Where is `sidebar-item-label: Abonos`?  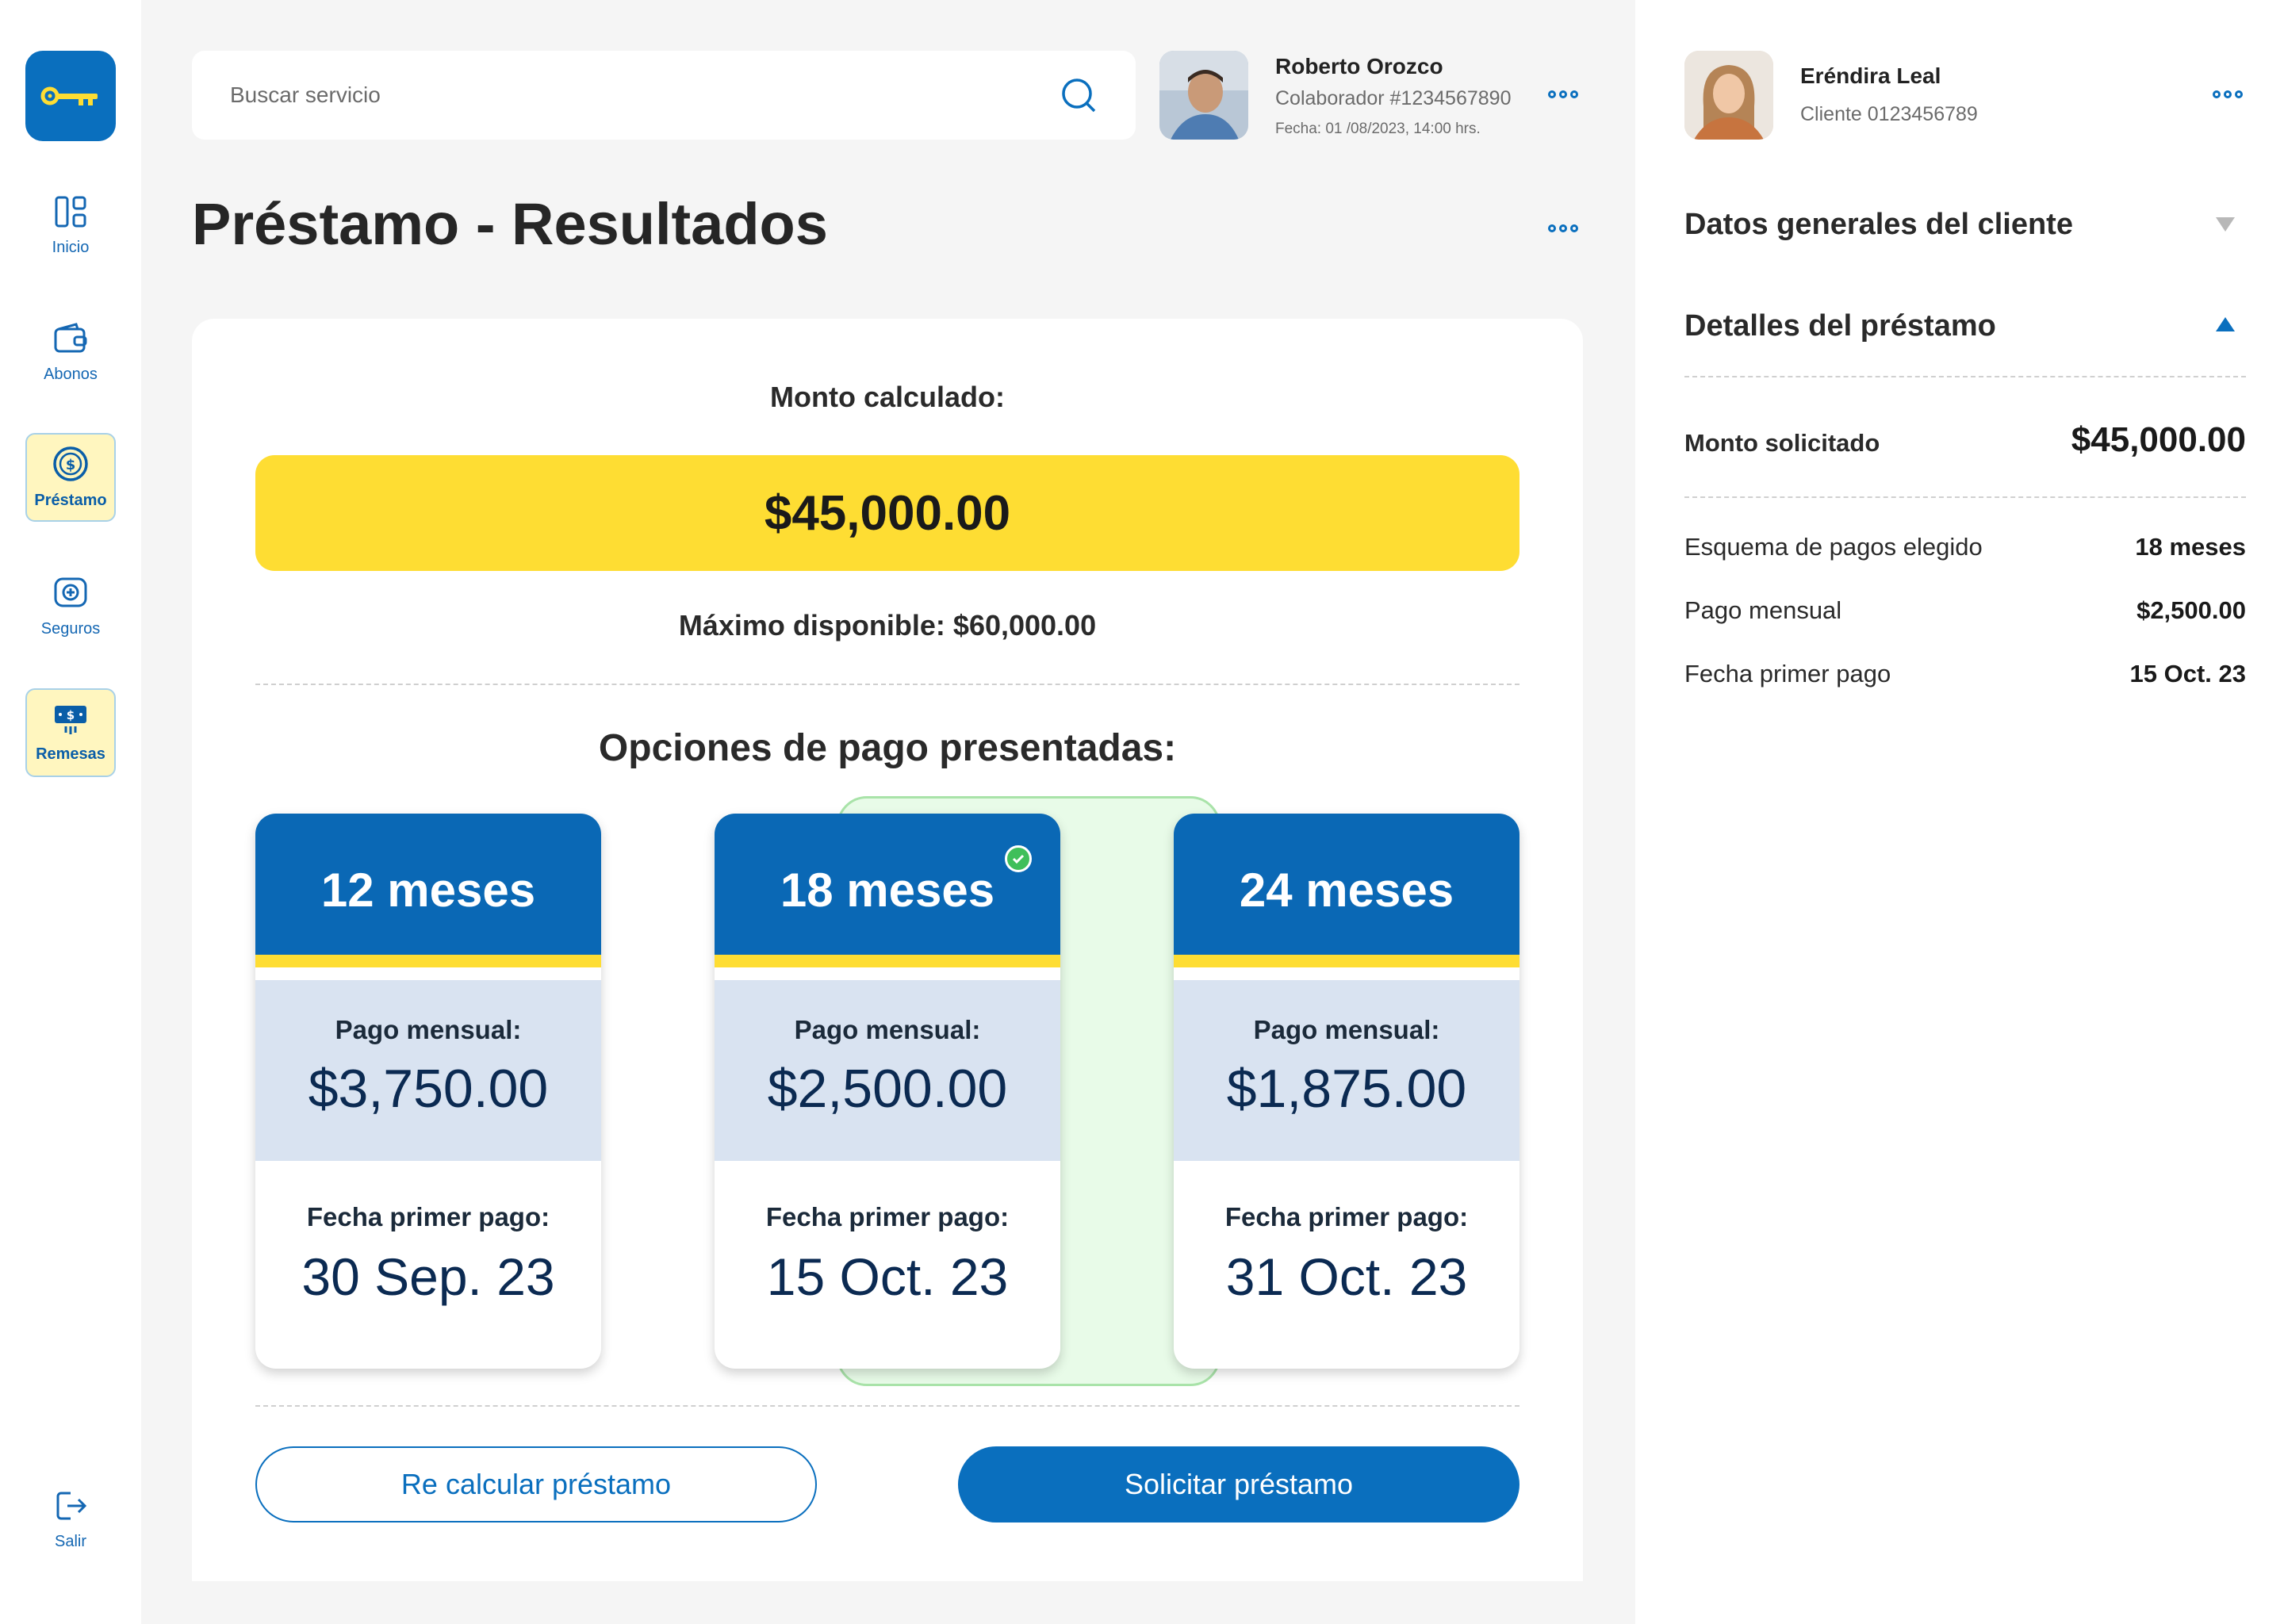 sidebar-item-label: Abonos is located at coordinates (71, 374).